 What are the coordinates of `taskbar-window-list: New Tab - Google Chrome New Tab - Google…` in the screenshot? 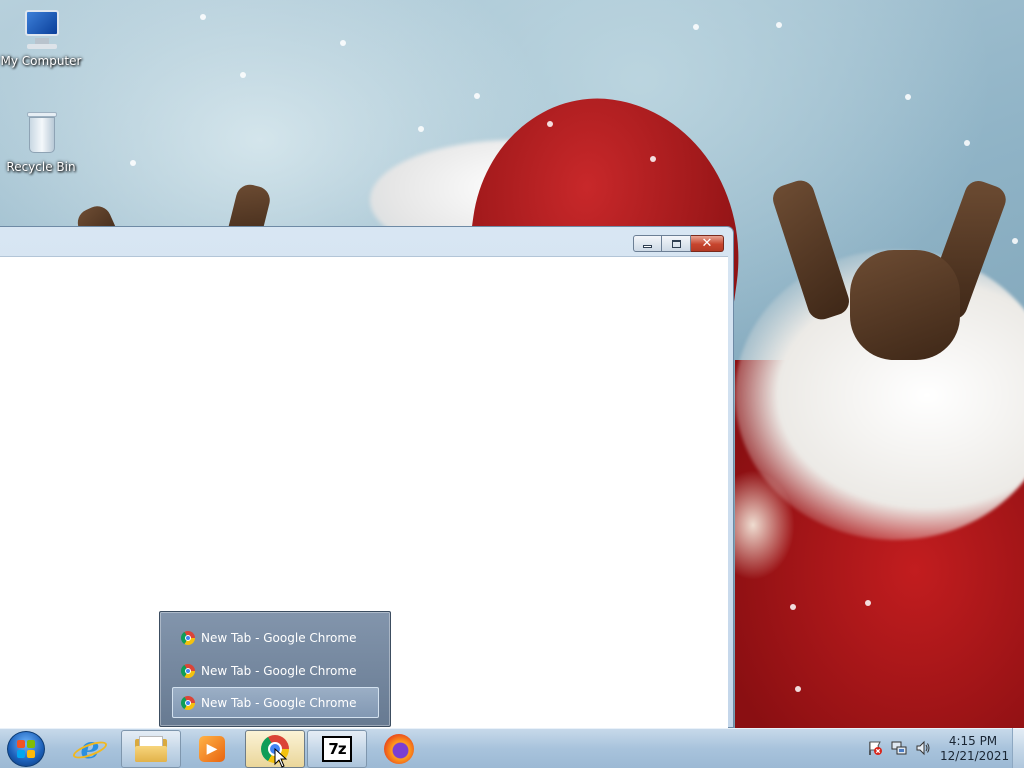 It's located at (275, 669).